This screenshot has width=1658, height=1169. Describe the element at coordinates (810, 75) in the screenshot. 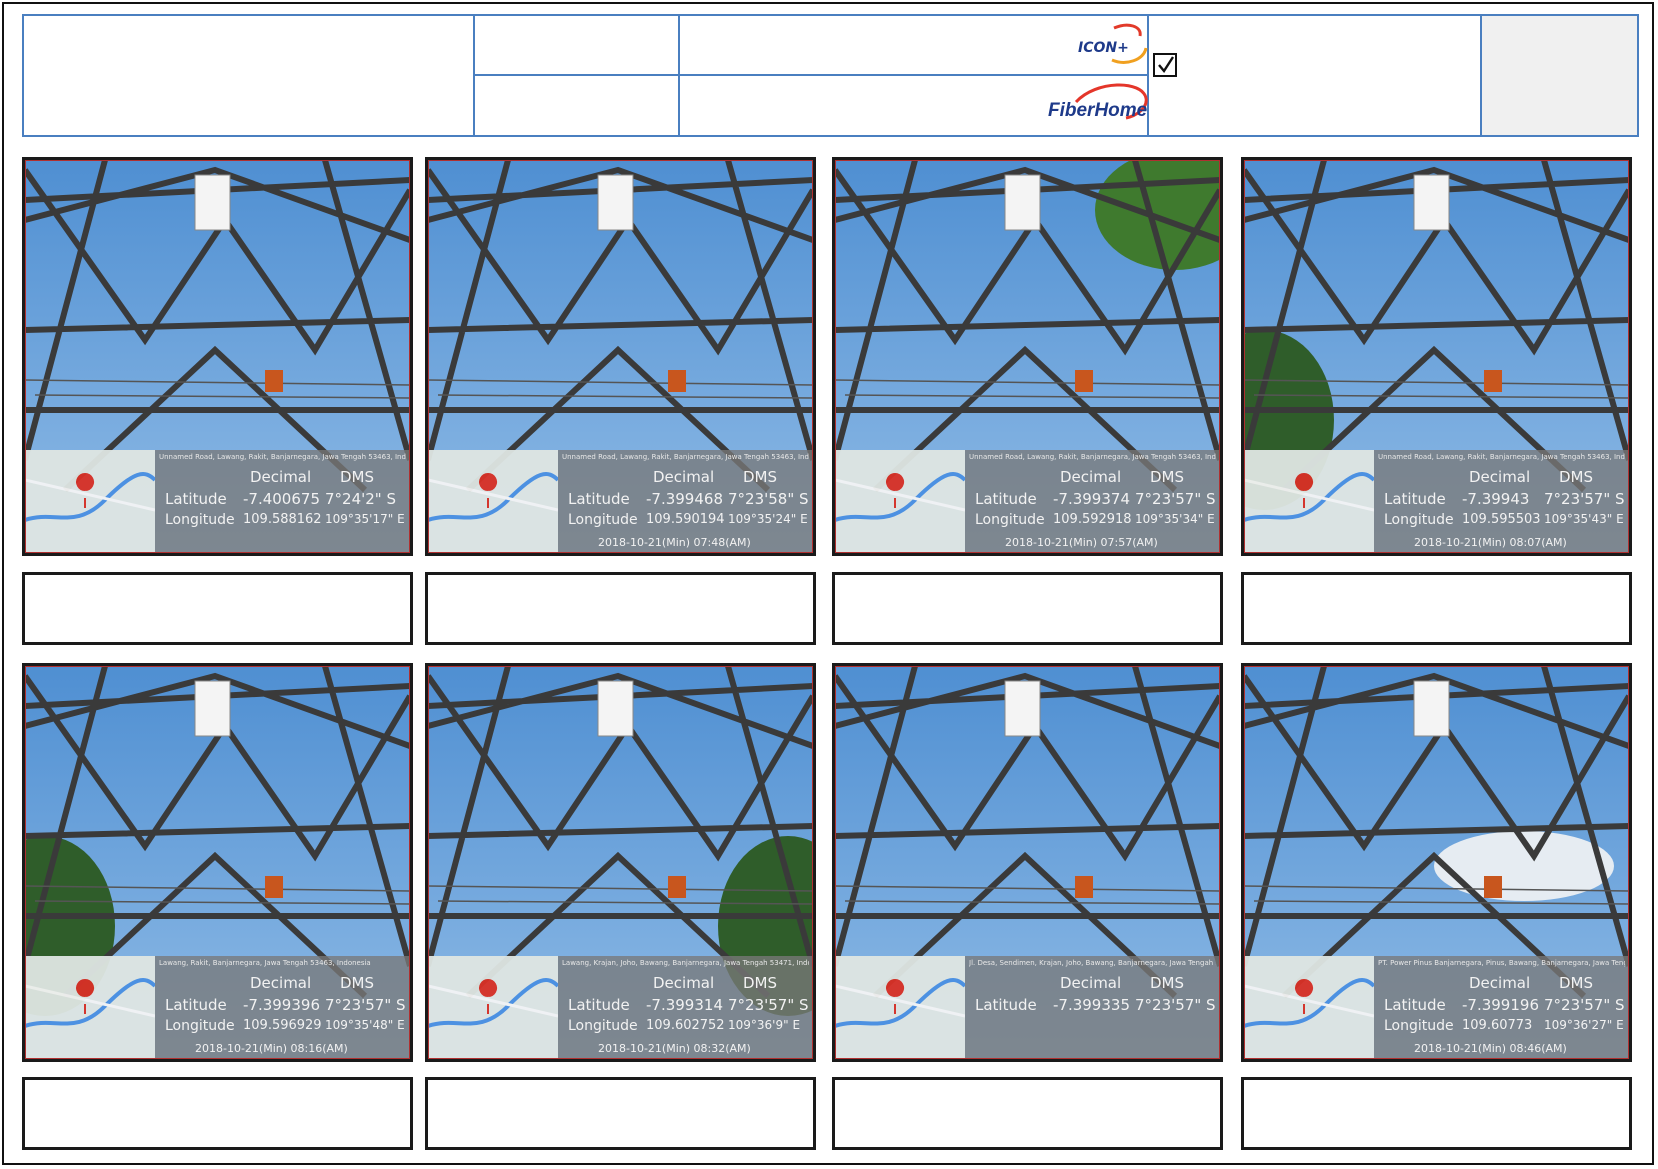

I see `header-row-divider` at that location.